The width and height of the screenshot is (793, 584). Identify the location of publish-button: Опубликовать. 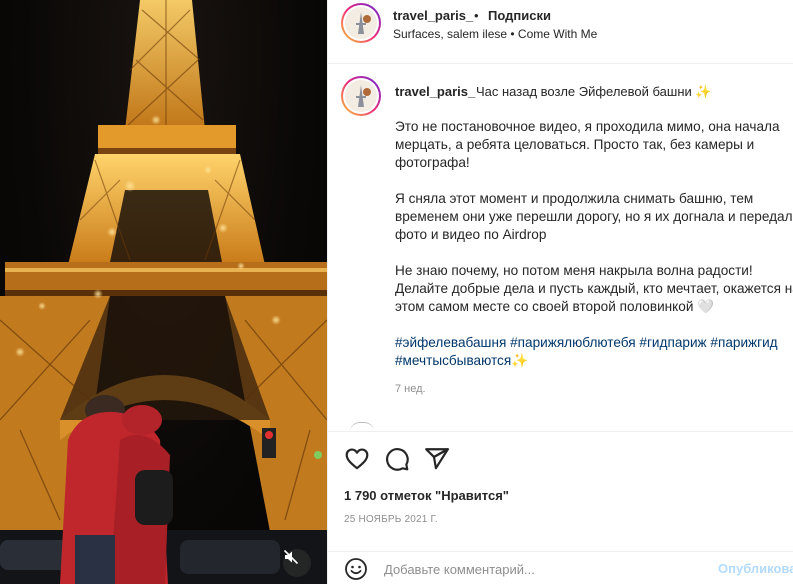
(755, 568).